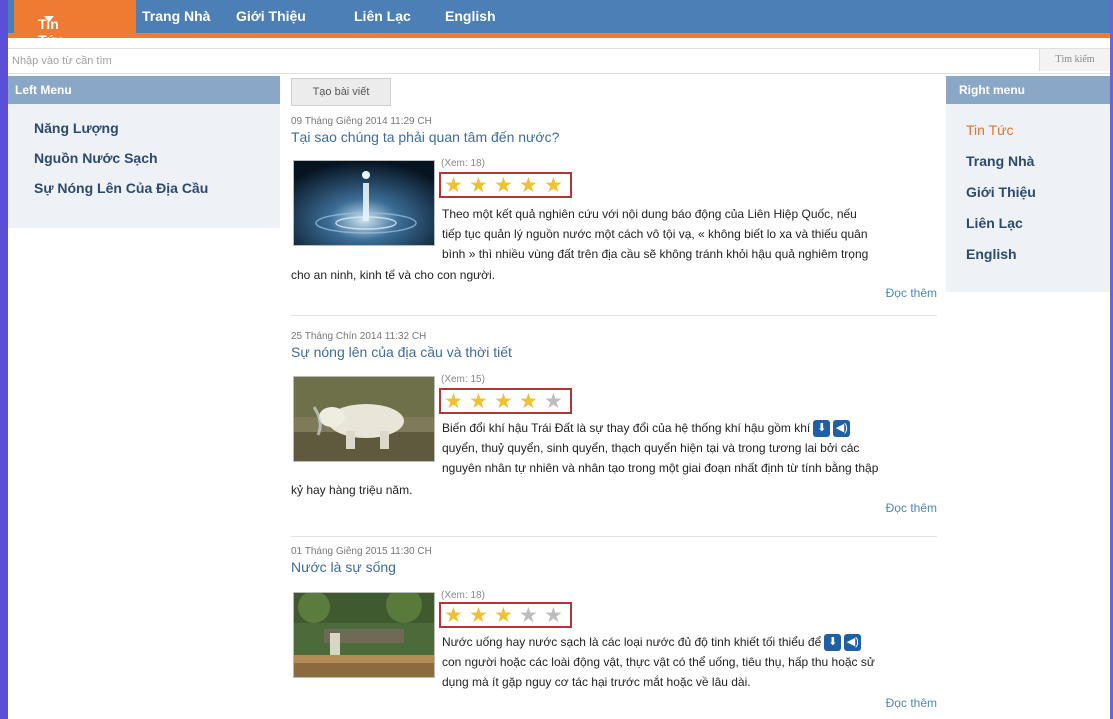 This screenshot has width=1113, height=719. What do you see at coordinates (1038, 192) in the screenshot?
I see `right-menu-item-gioi-thieu: Giới Thiệu` at bounding box center [1038, 192].